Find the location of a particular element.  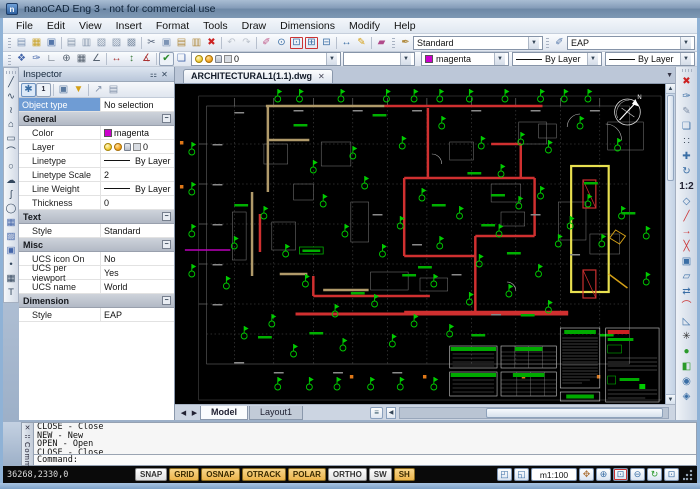

status-toggle-grid: GRID is located at coordinates (184, 474).